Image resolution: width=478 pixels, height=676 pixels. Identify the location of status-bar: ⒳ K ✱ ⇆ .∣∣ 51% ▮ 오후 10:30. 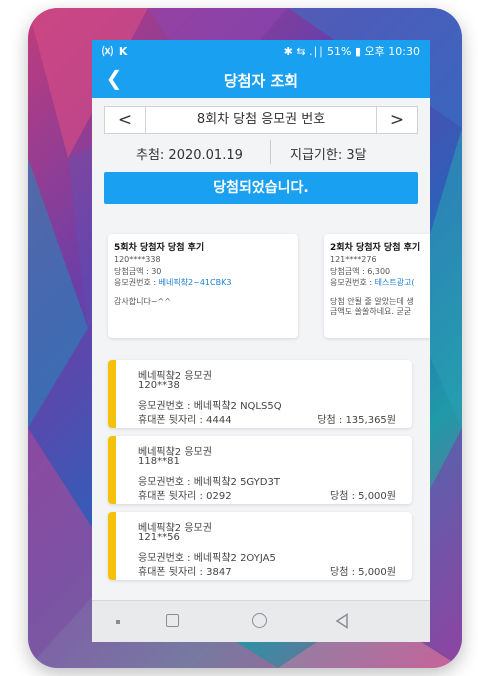
(261, 50).